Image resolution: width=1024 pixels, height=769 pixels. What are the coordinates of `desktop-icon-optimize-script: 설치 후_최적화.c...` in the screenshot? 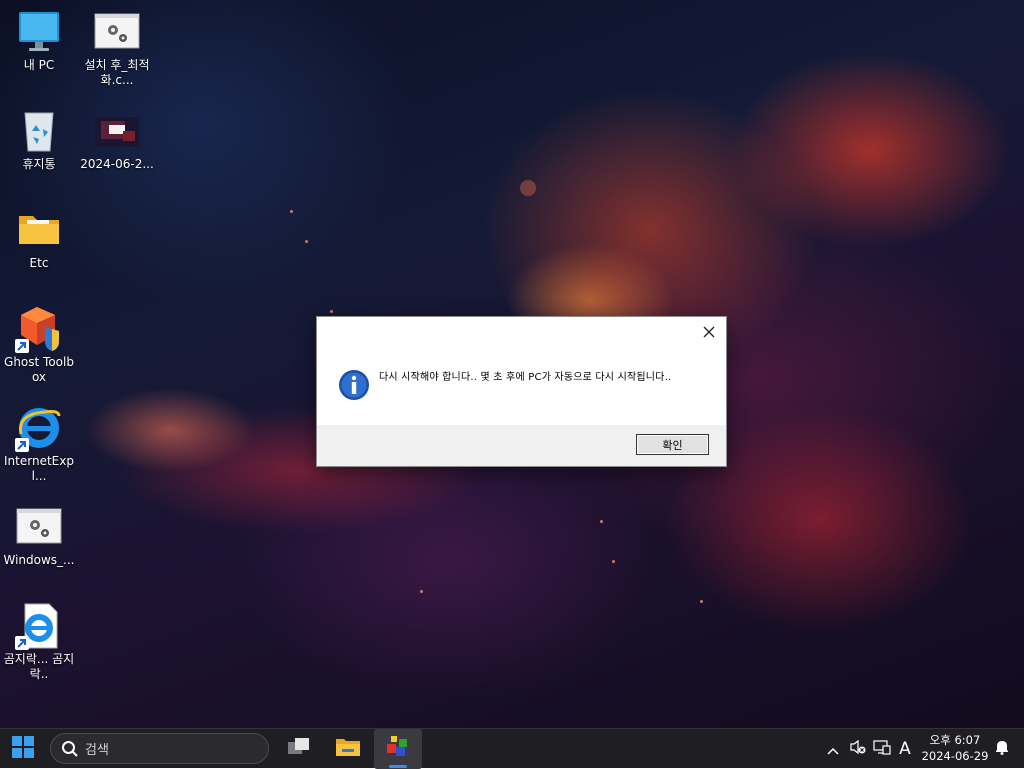 It's located at (117, 48).